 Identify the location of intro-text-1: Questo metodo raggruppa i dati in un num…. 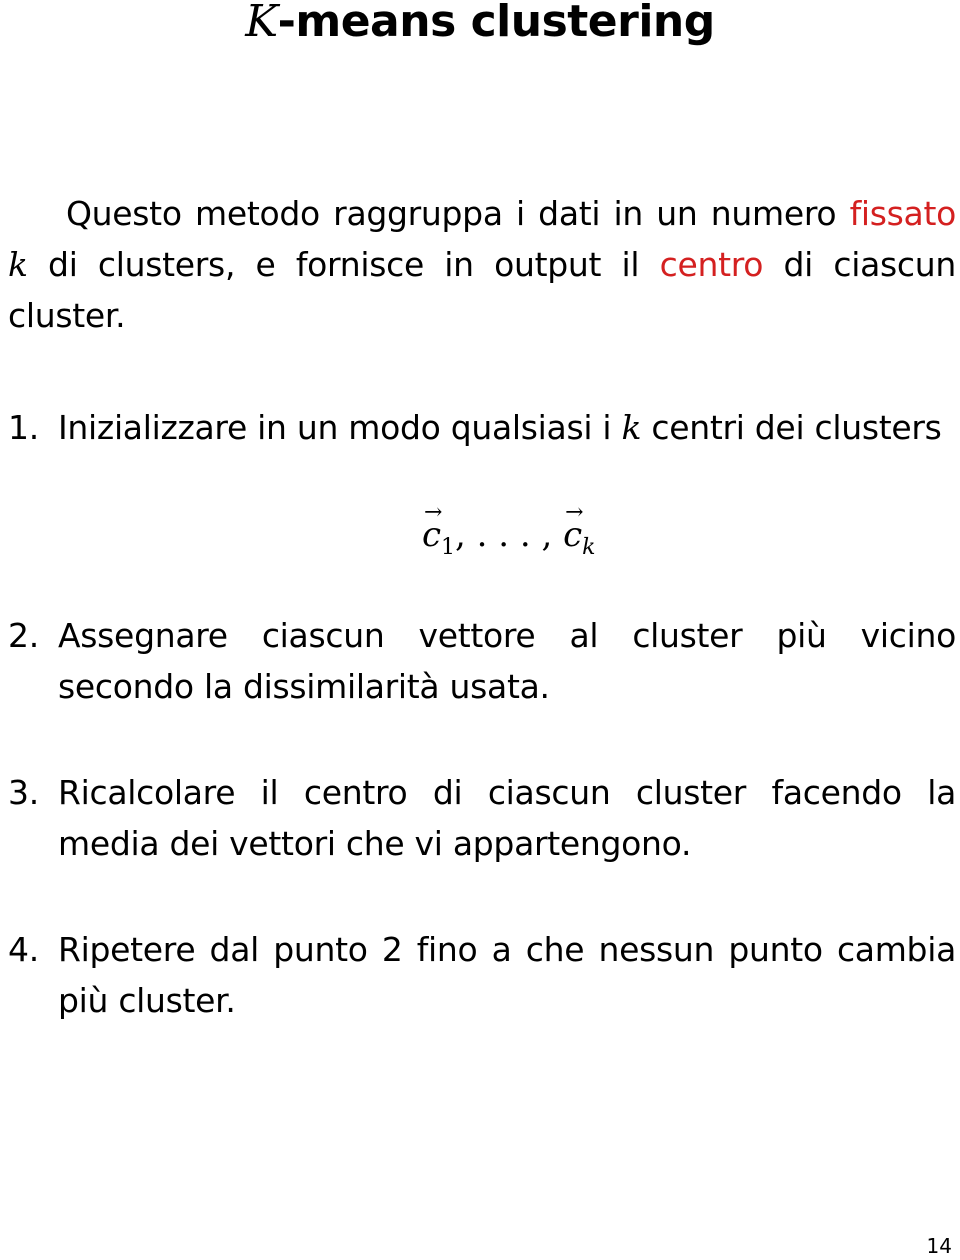
(458, 213).